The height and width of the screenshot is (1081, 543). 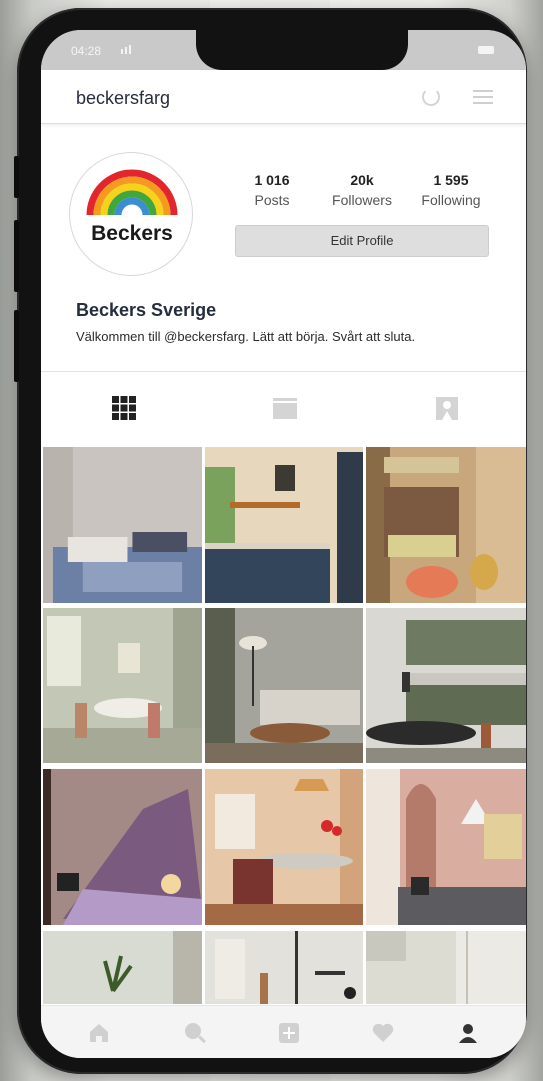 I want to click on refresh-icon, so click(x=431, y=97).